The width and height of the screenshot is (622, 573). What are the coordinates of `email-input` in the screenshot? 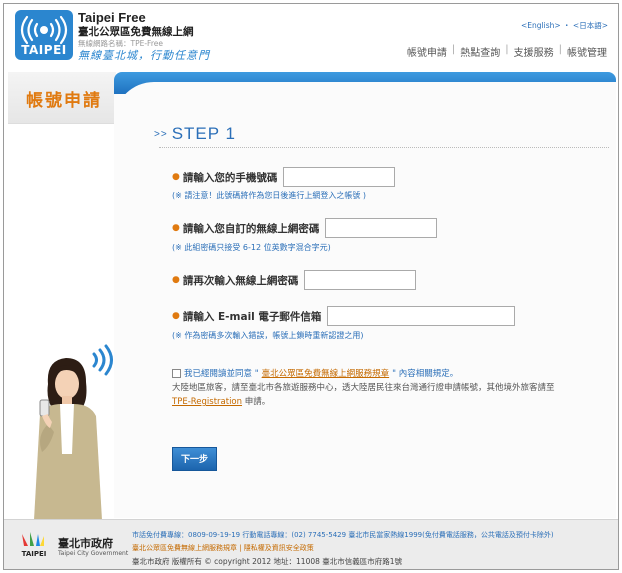 It's located at (421, 316).